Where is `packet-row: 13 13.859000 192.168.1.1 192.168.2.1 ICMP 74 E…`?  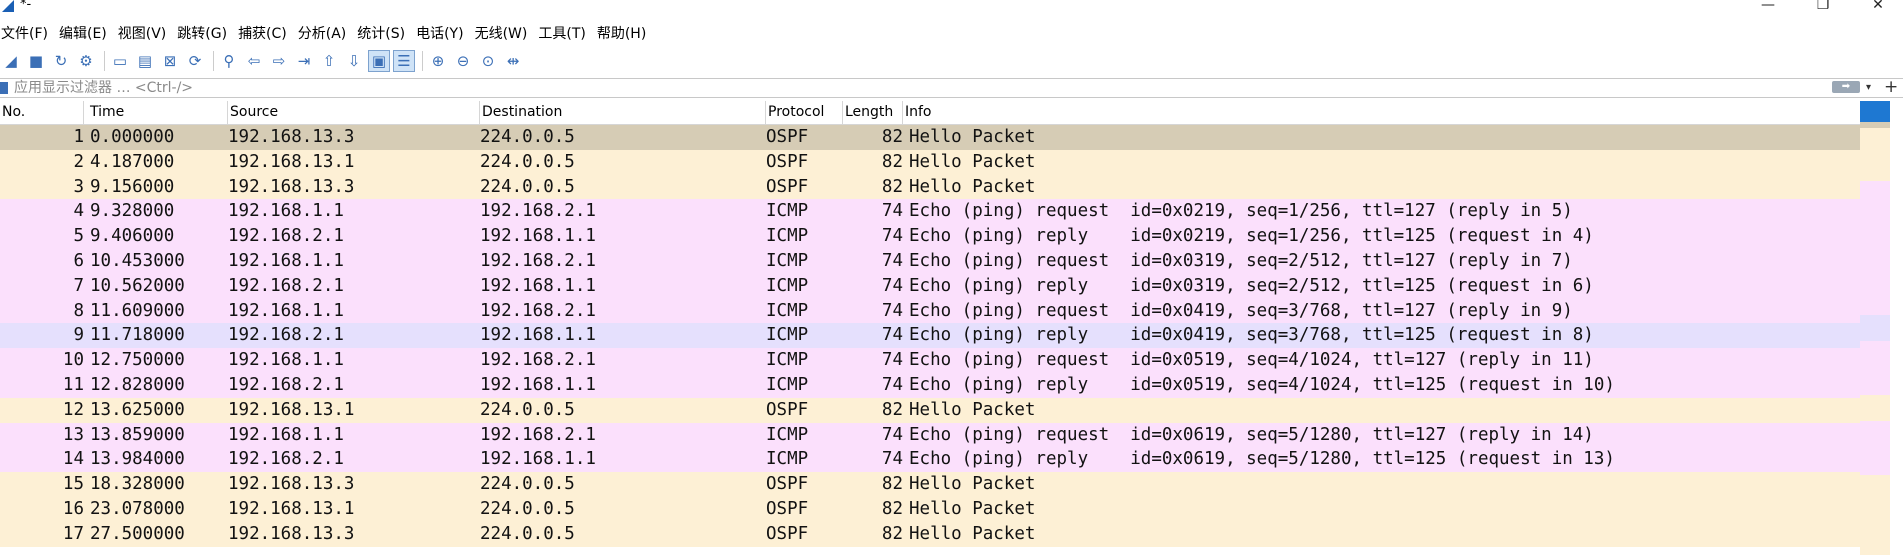 packet-row: 13 13.859000 192.168.1.1 192.168.2.1 ICMP 74 E… is located at coordinates (930, 435).